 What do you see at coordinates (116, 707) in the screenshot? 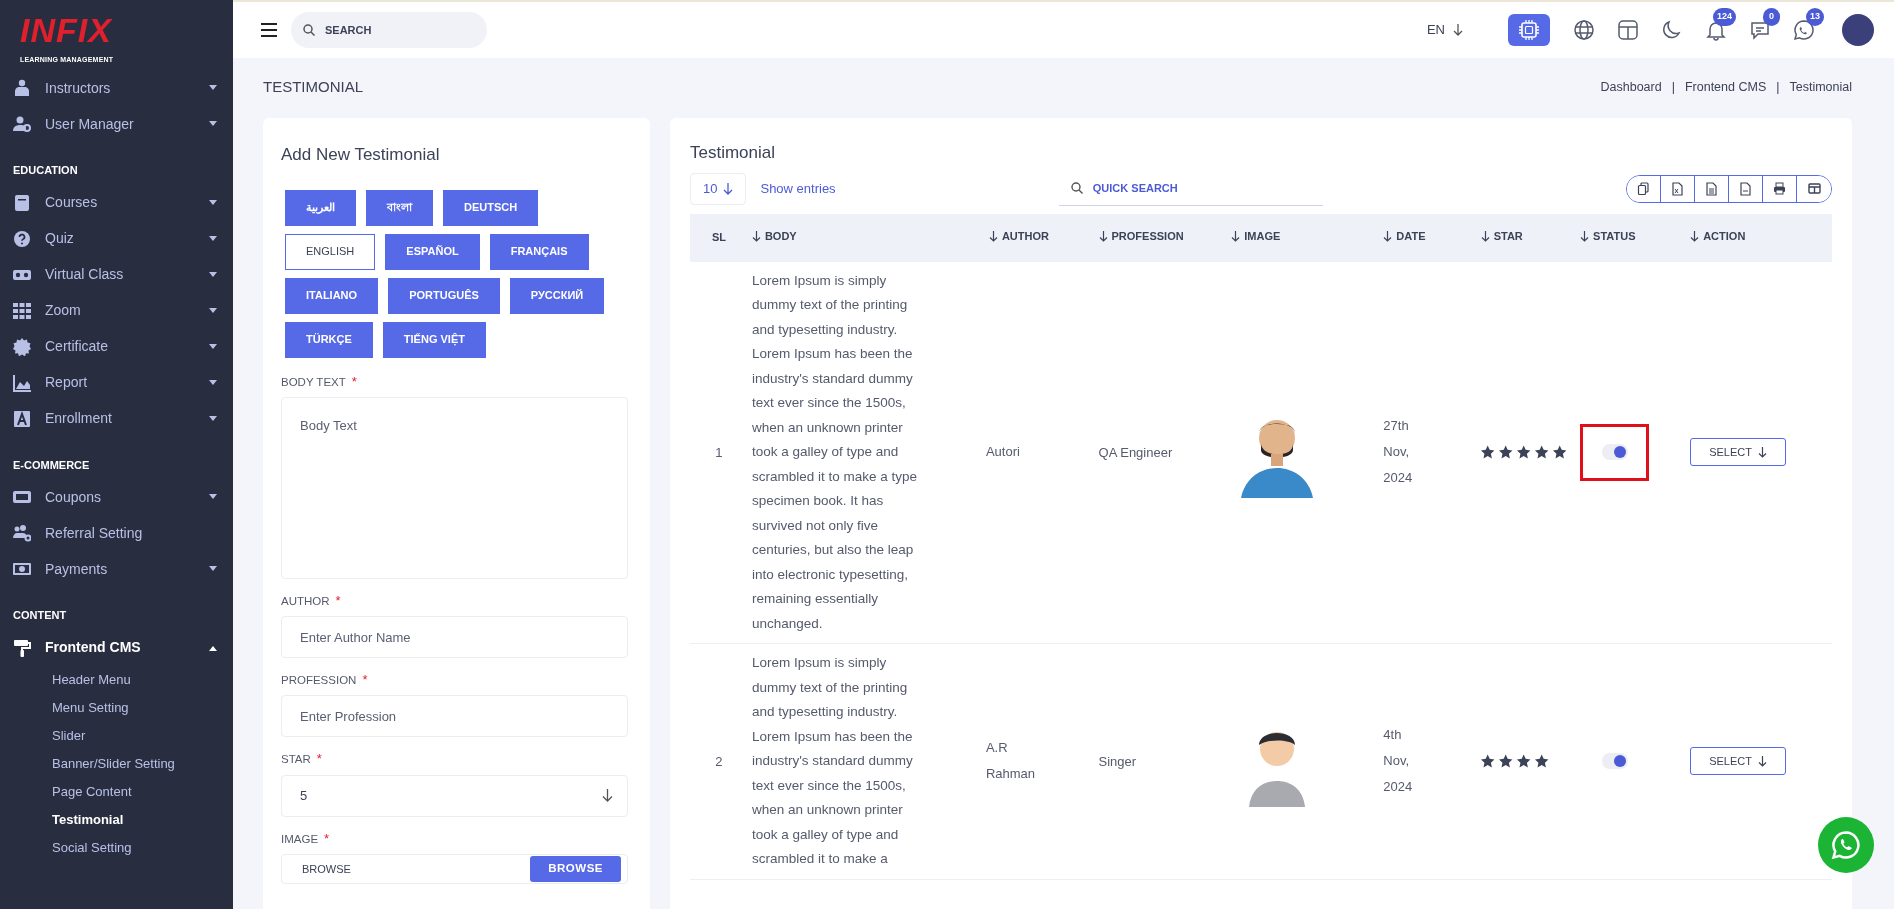
I see `sidebar-subitem: Menu Setting` at bounding box center [116, 707].